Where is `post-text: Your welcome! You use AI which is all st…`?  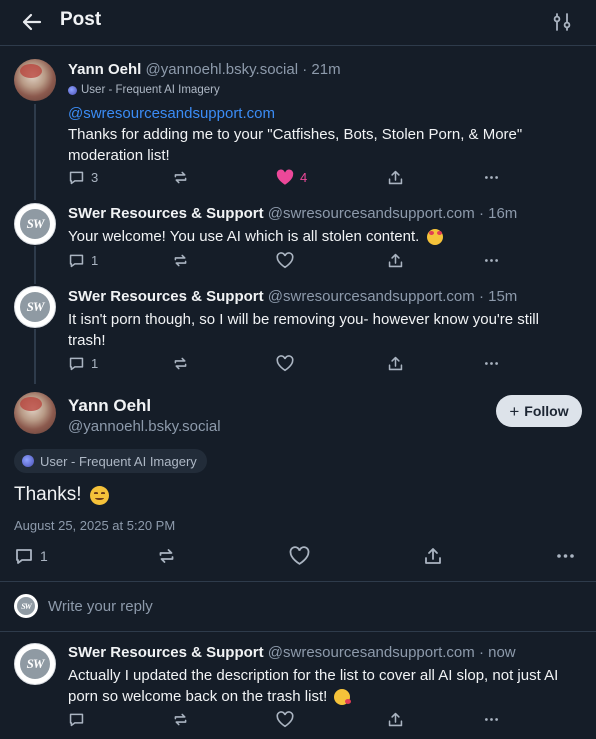
post-text: Your welcome! You use AI which is all st… is located at coordinates (323, 236).